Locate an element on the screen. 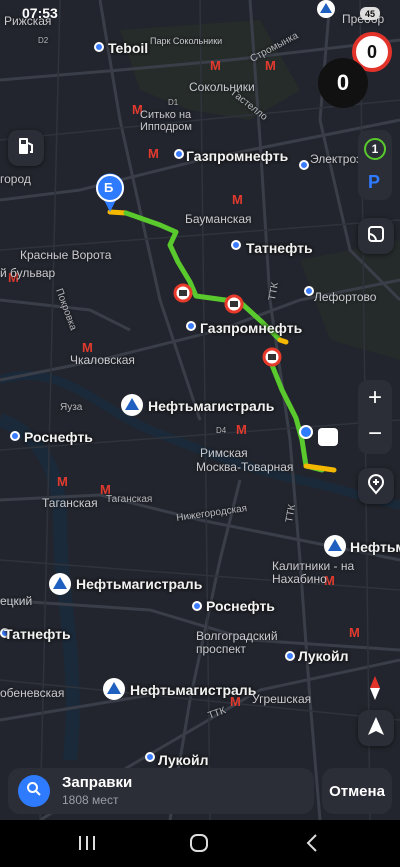  layers-panel: 1 P is located at coordinates (375, 165).